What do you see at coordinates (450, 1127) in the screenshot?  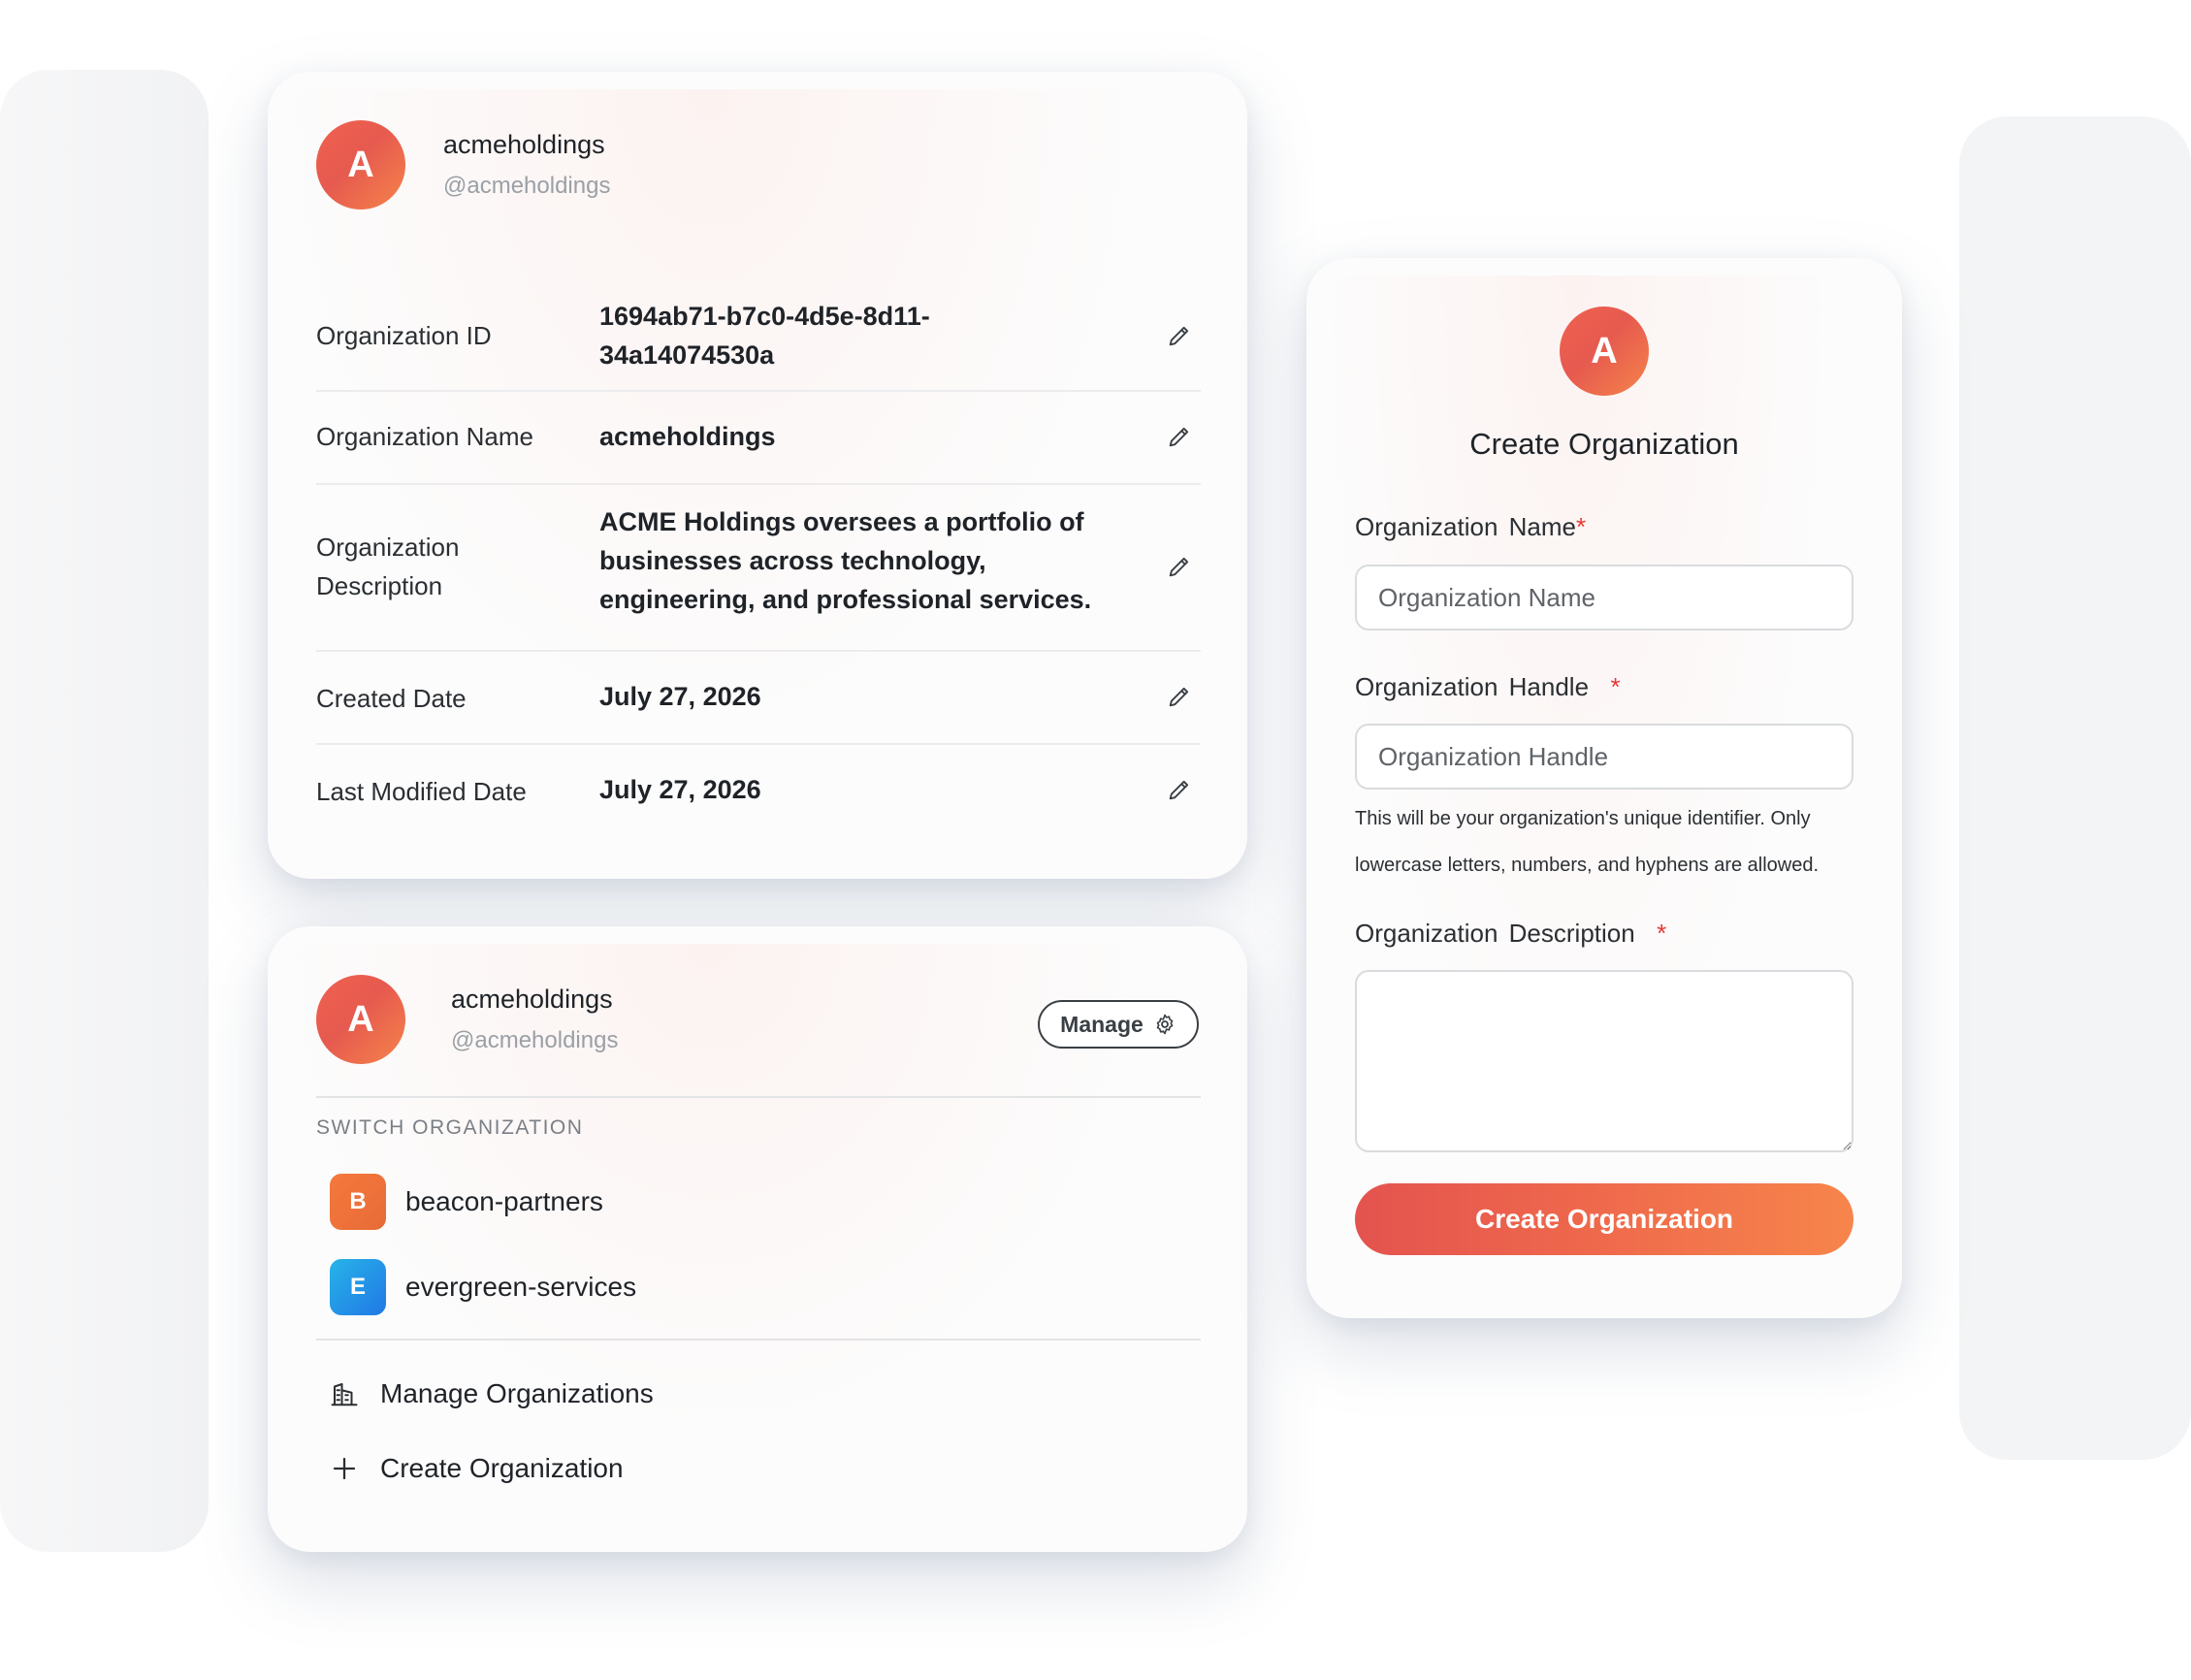 I see `section-label: SWITCH ORGANIZATION` at bounding box center [450, 1127].